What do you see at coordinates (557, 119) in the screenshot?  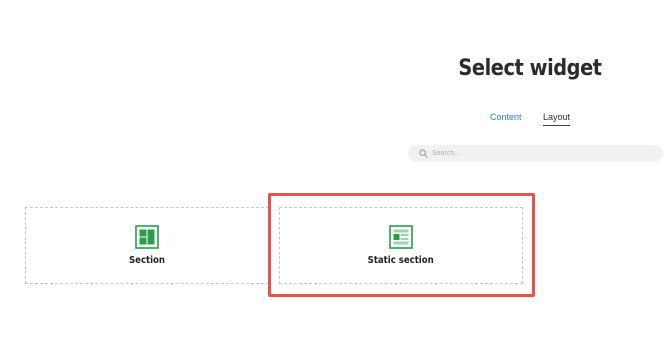 I see `tab-layout: Layout` at bounding box center [557, 119].